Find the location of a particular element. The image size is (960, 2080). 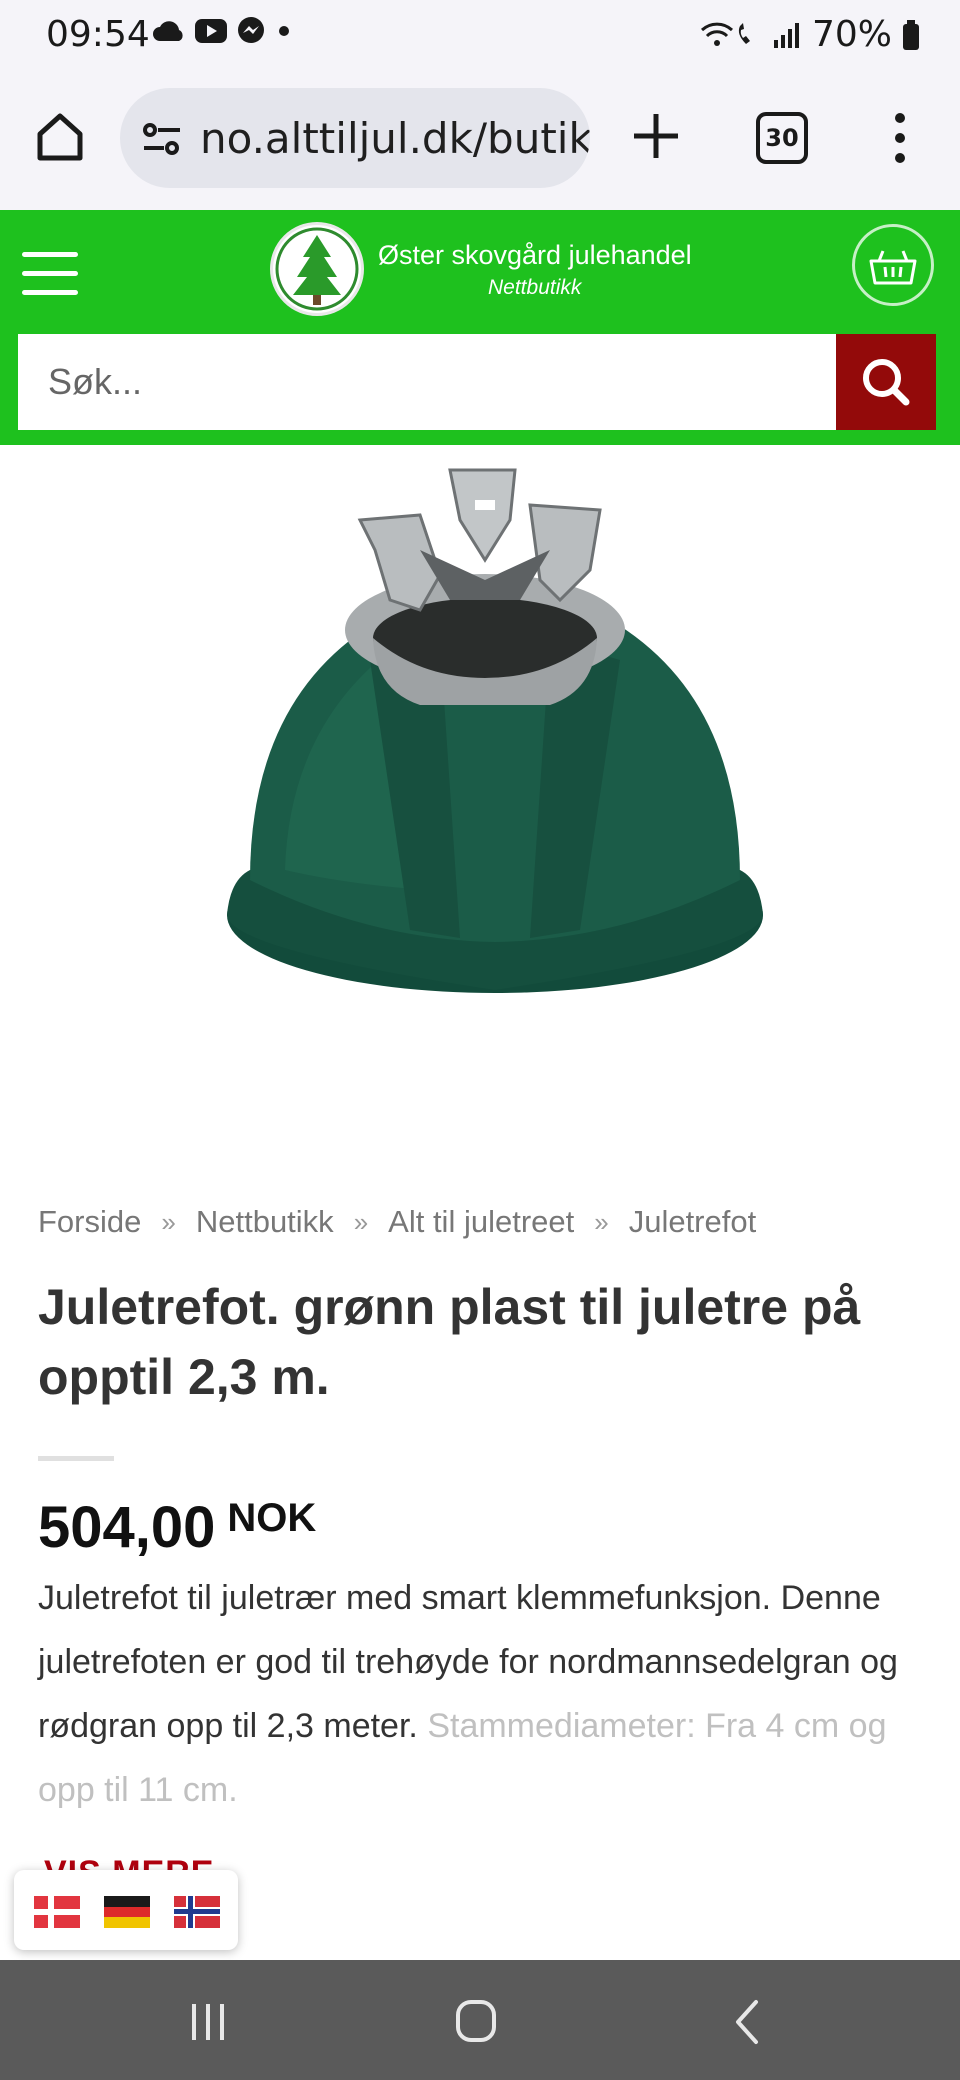

address-bar: no.alttiljul.dk/butik is located at coordinates (355, 138).